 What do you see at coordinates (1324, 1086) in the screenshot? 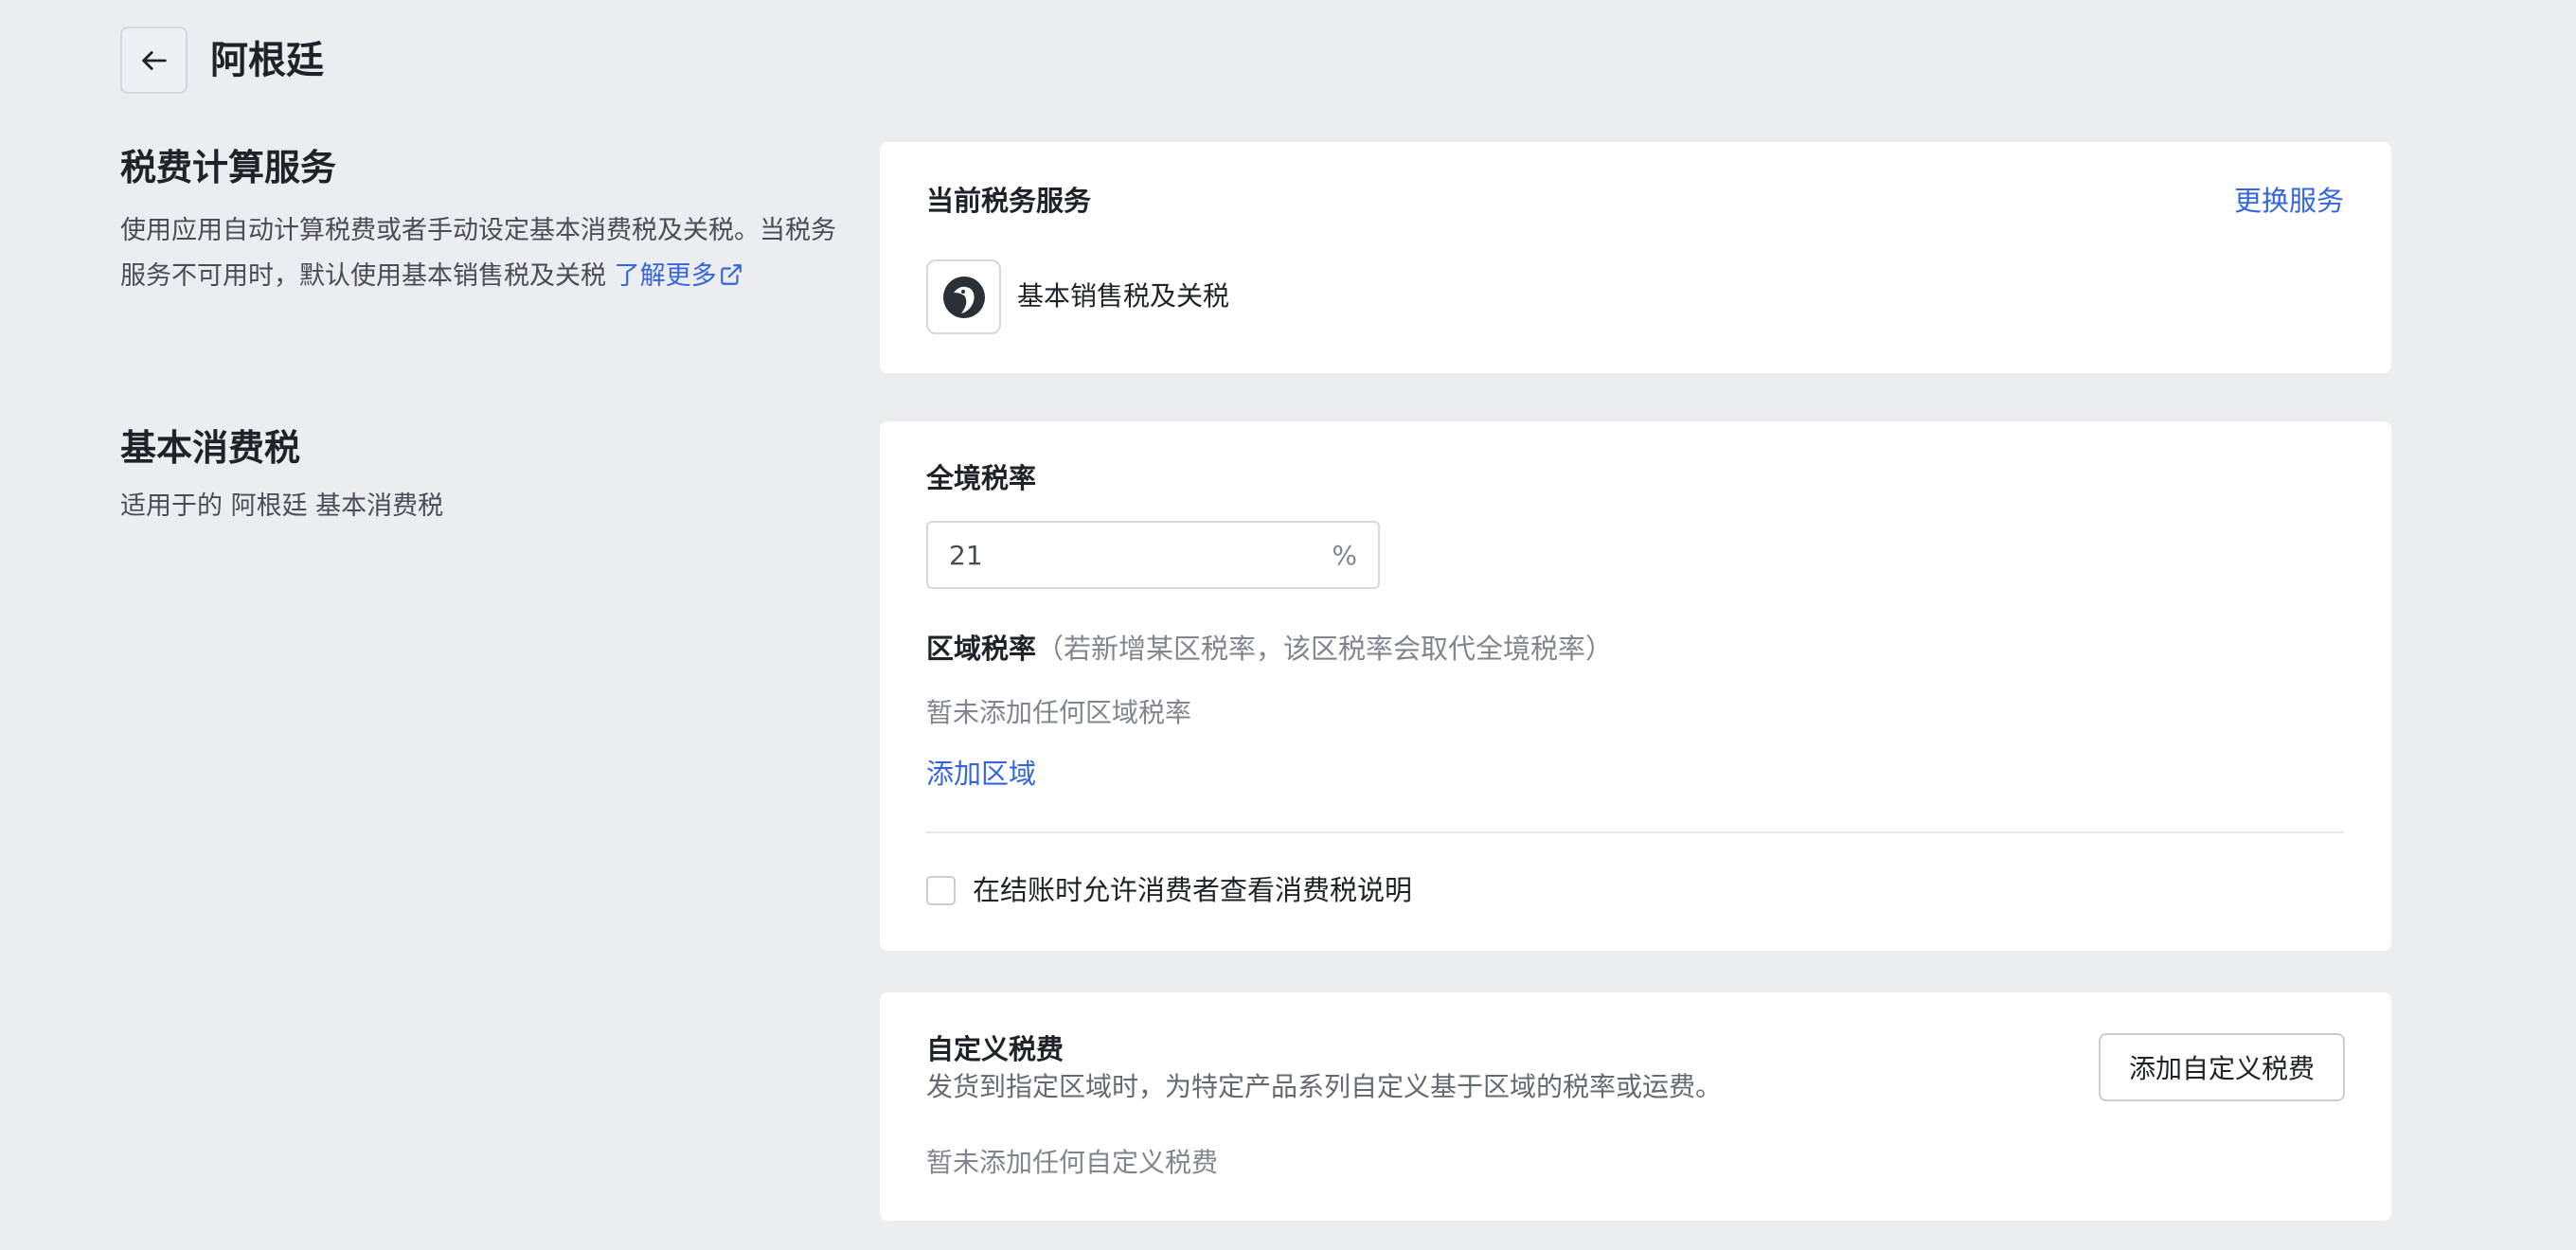
I see `custom-tax-description: 发货到指定区域时，为特定产品系列自定义基于区域的税率或运费。` at bounding box center [1324, 1086].